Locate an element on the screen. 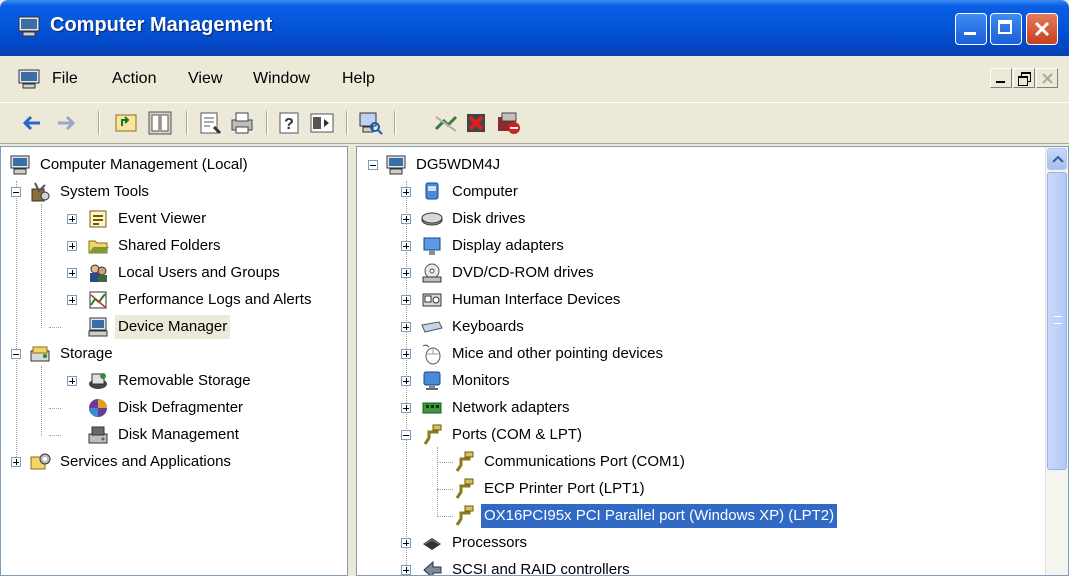 The image size is (1069, 576). computer-management-icon is located at coordinates (20, 165).